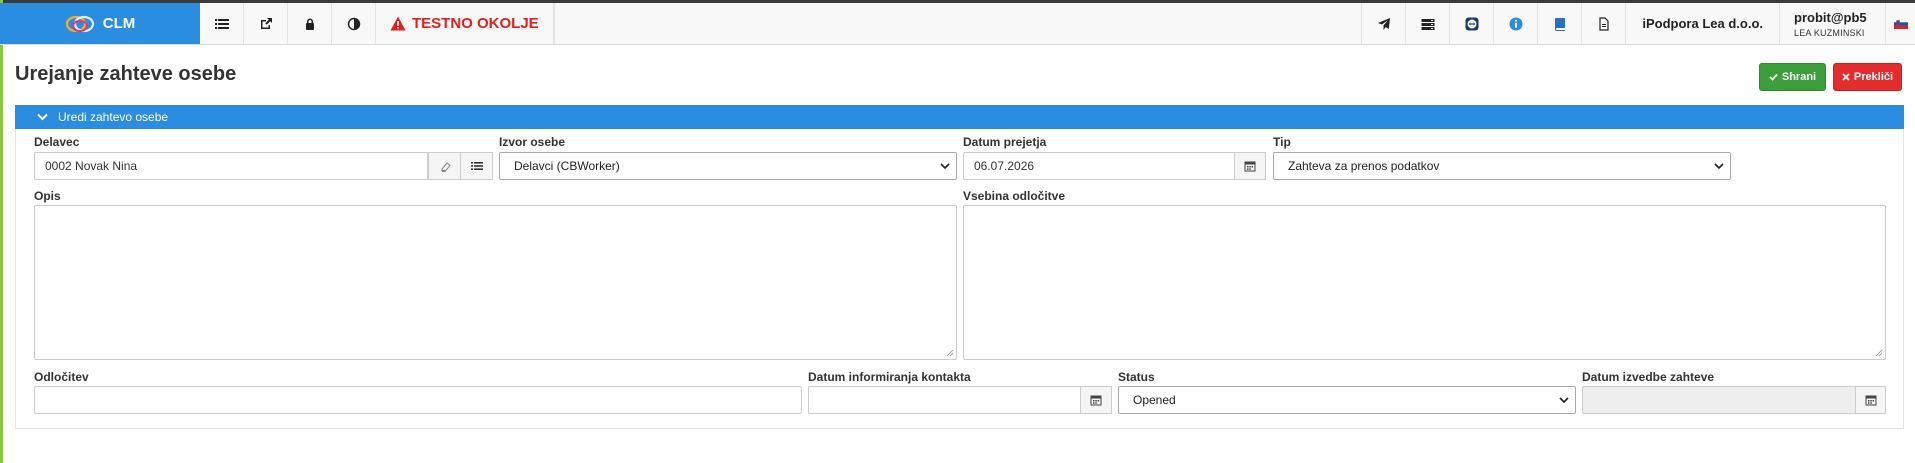 This screenshot has height=463, width=1915. I want to click on teamviewer-button, so click(1471, 23).